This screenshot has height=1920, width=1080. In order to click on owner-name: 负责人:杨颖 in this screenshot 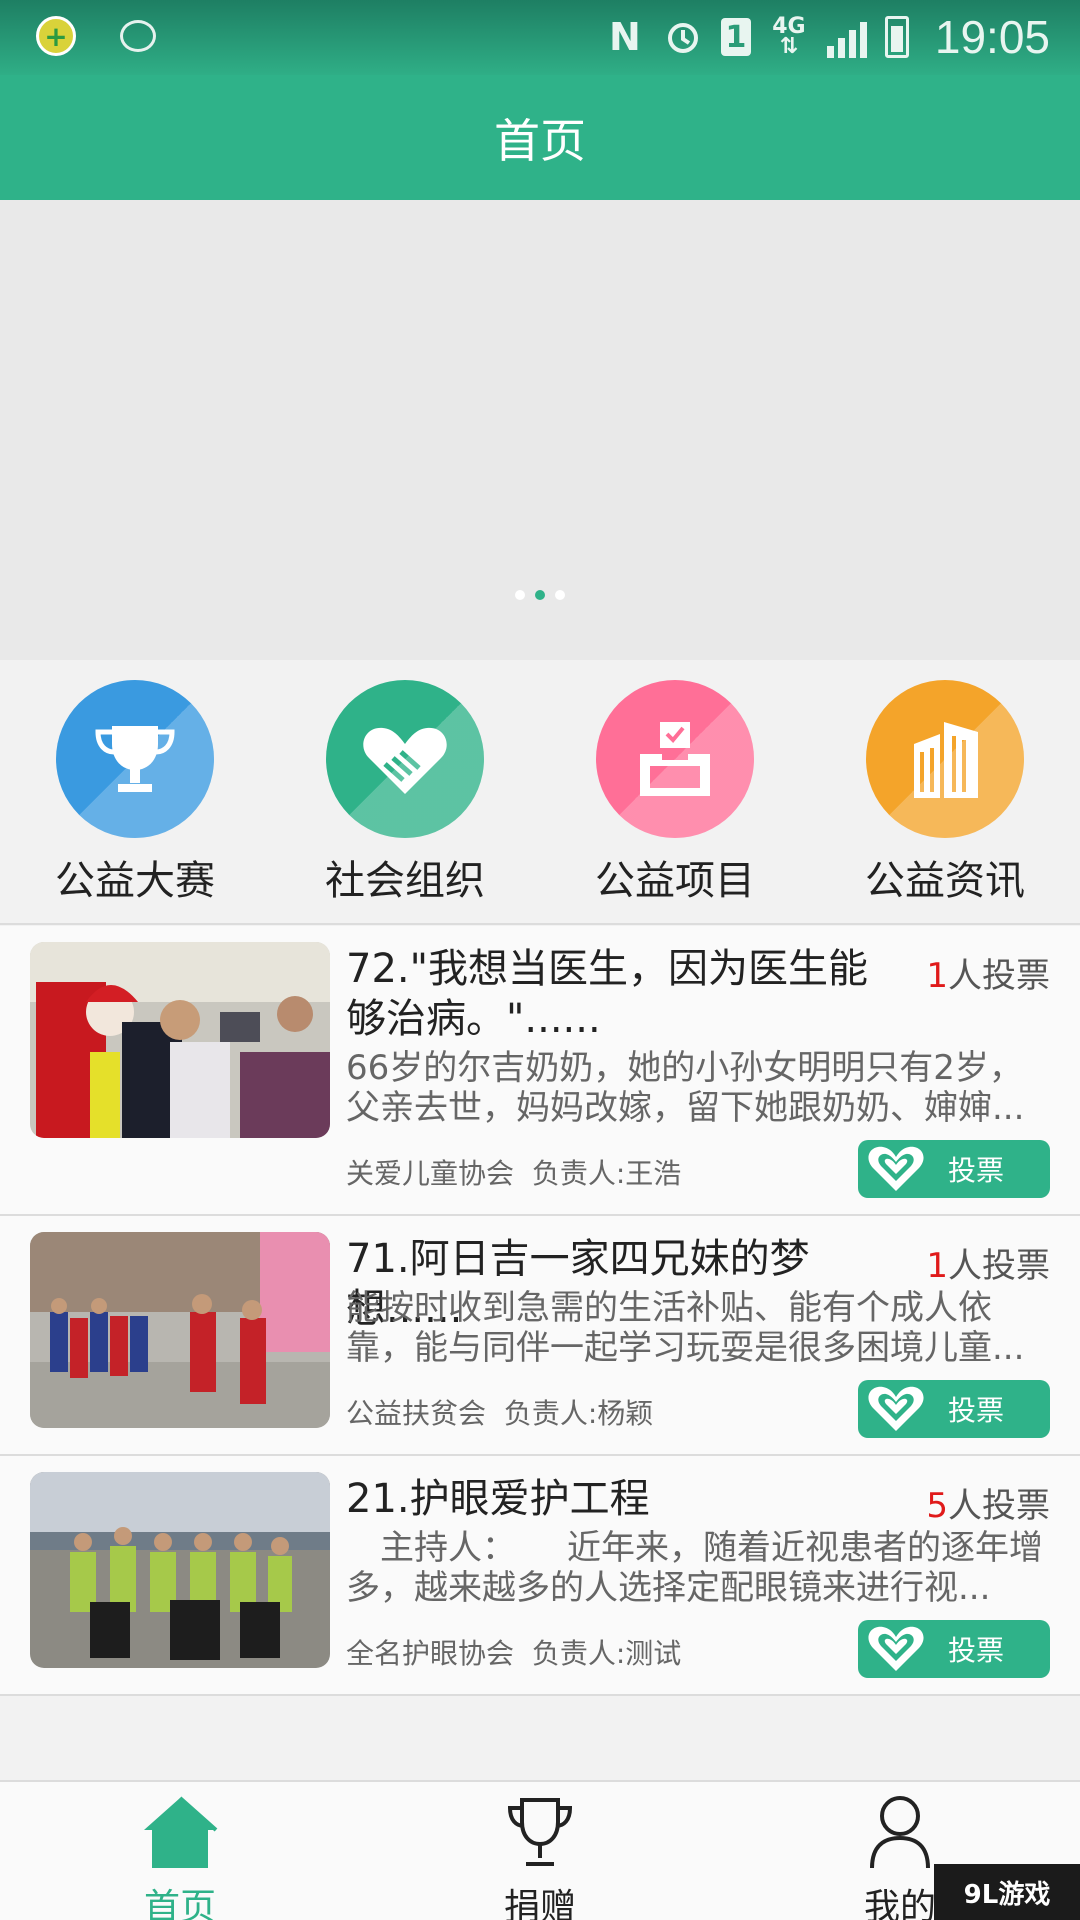, I will do `click(578, 1413)`.